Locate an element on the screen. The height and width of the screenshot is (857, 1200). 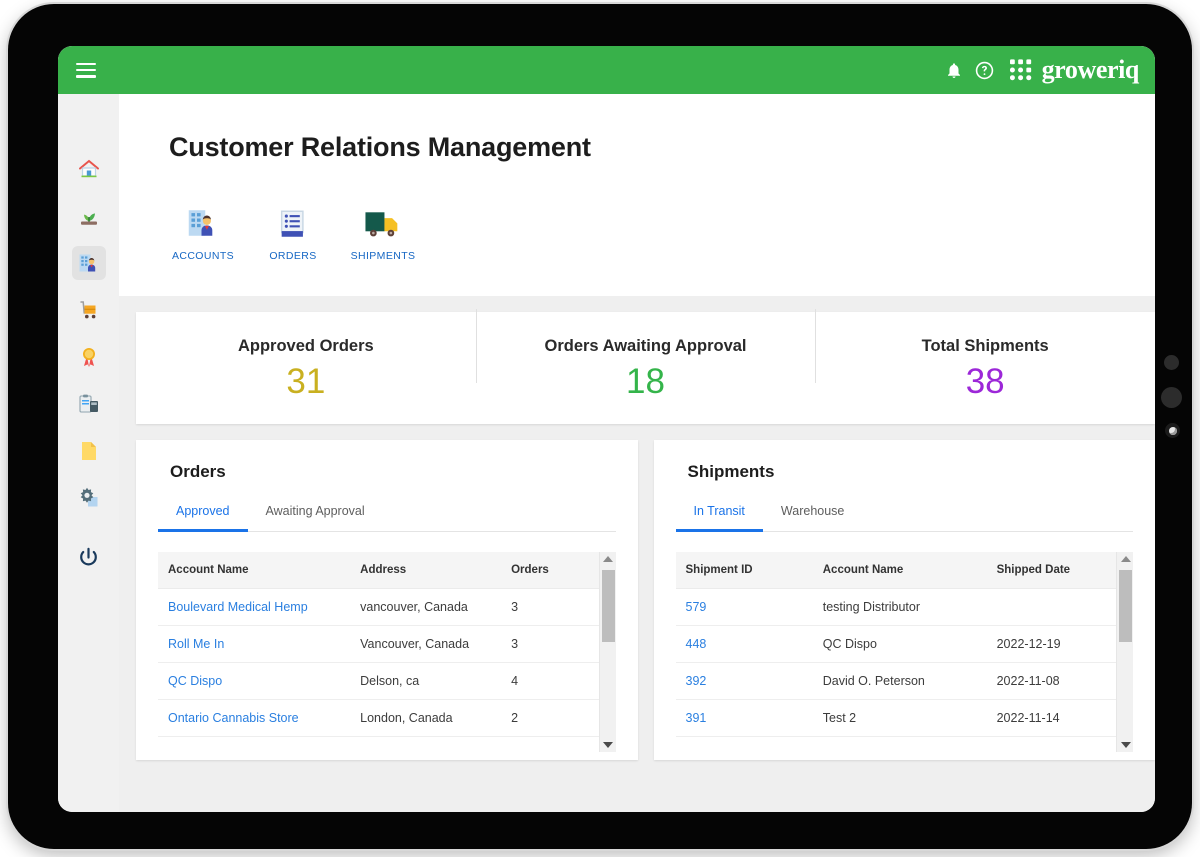
shortcut-label: SHIPMENTS is located at coordinates (383, 256).